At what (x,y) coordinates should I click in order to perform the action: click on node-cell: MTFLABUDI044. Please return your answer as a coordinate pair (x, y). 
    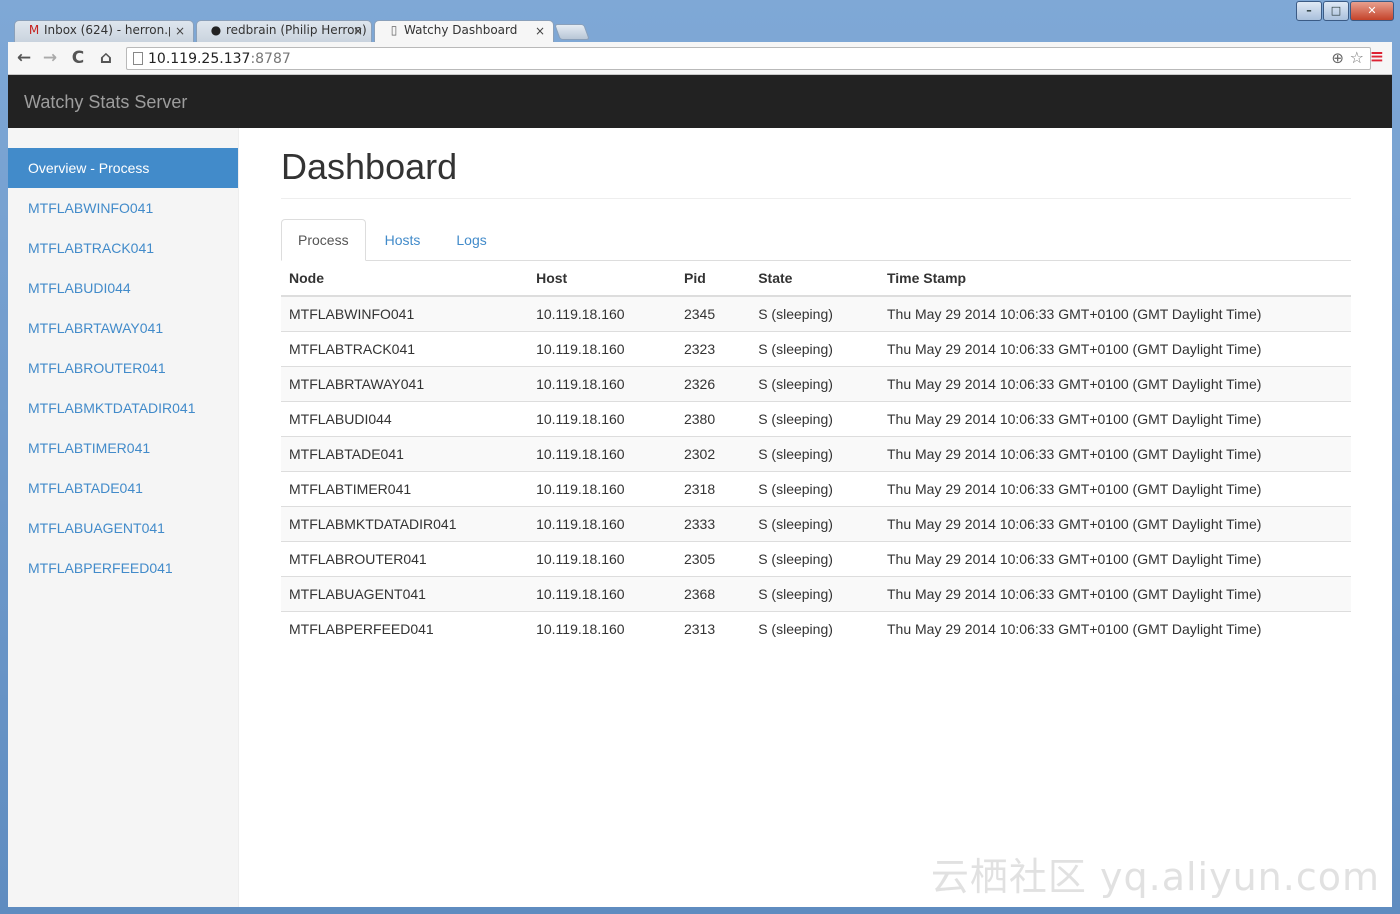
    Looking at the image, I should click on (405, 419).